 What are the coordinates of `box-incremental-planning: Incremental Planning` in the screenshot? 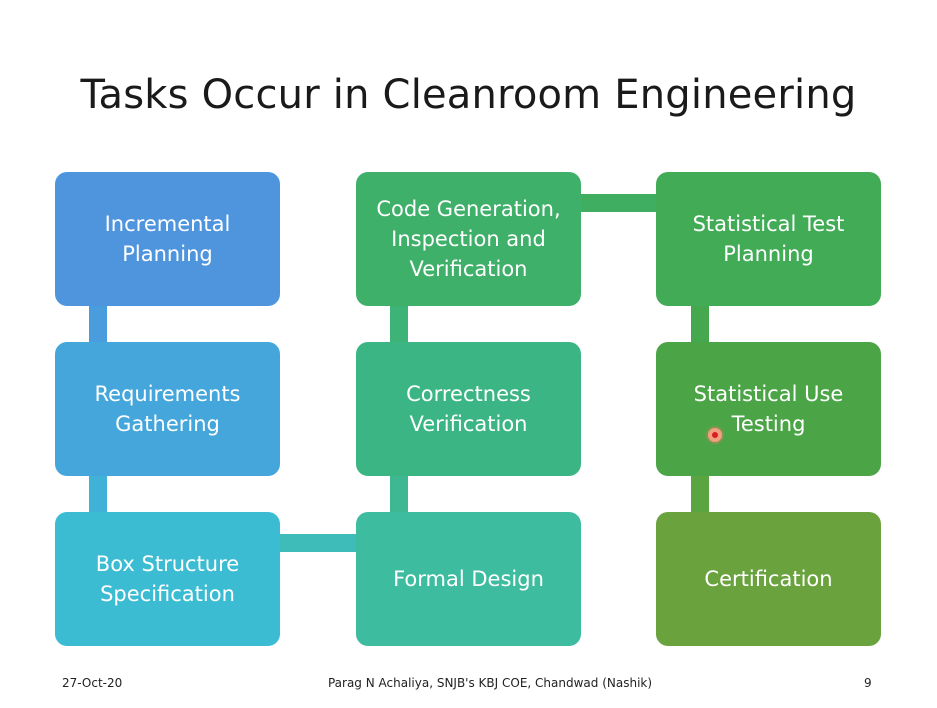 It's located at (167, 239).